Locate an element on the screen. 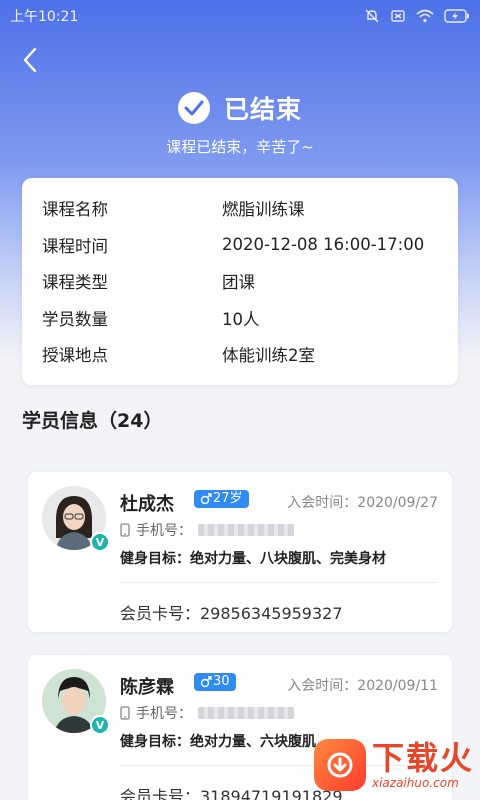  join-time: 入会时间：2020/09/11 is located at coordinates (362, 686).